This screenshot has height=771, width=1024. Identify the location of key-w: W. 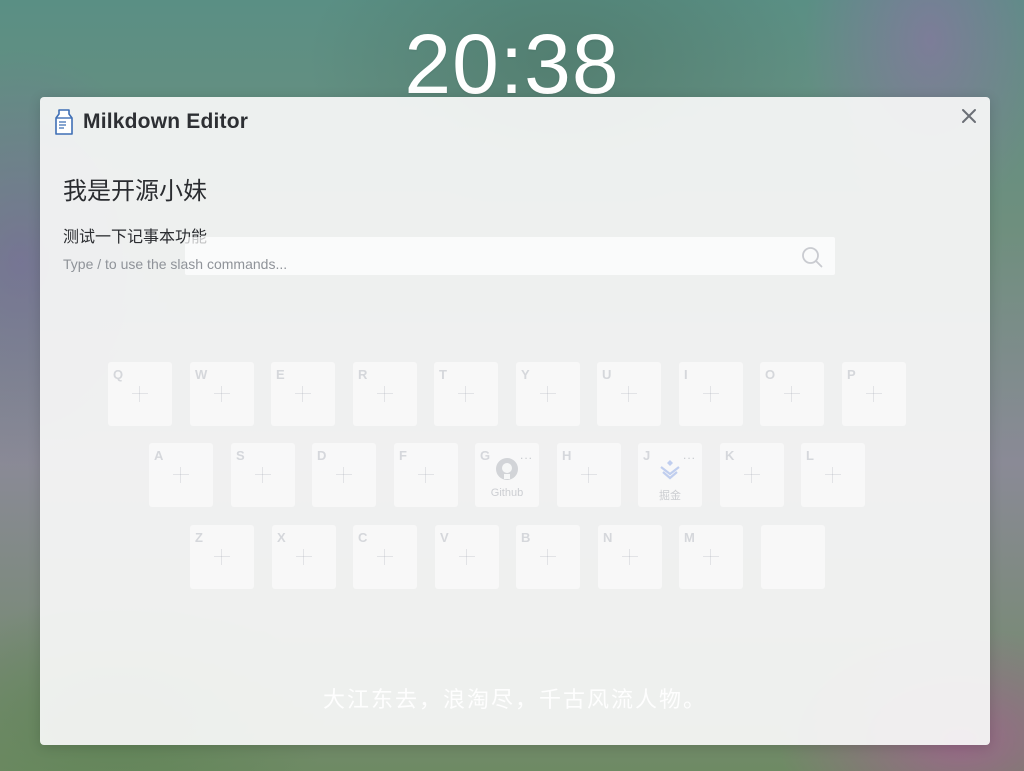
(222, 394).